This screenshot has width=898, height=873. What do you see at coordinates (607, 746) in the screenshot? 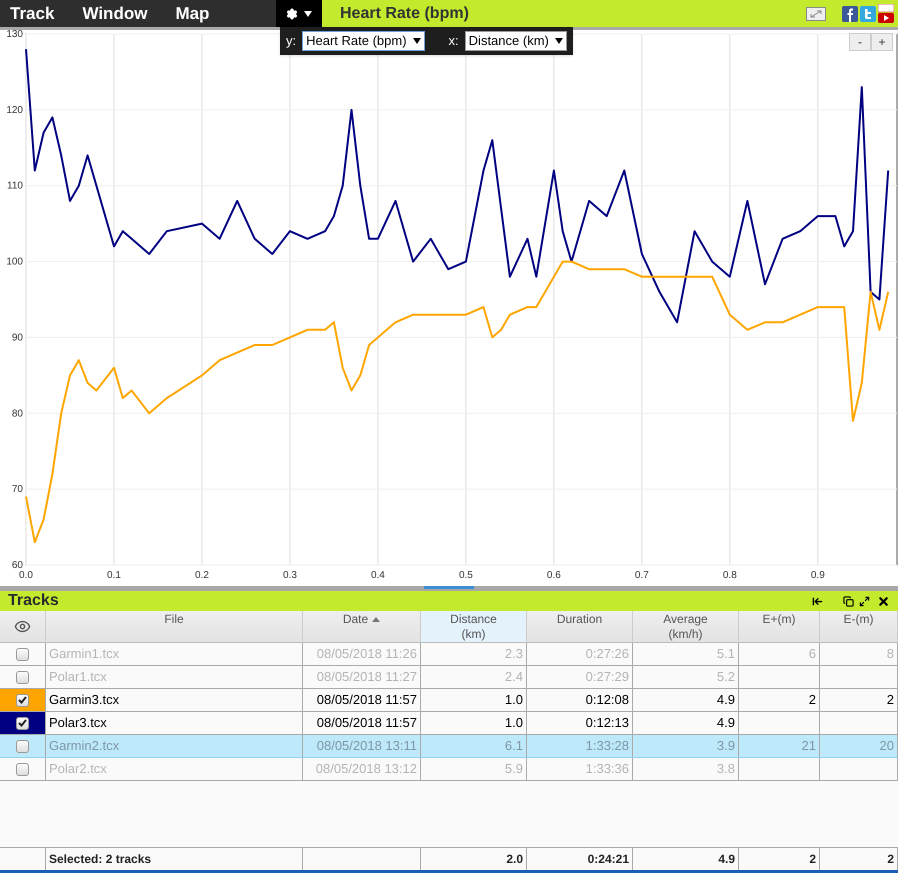
I see `table-cell-text: 1:33:28` at bounding box center [607, 746].